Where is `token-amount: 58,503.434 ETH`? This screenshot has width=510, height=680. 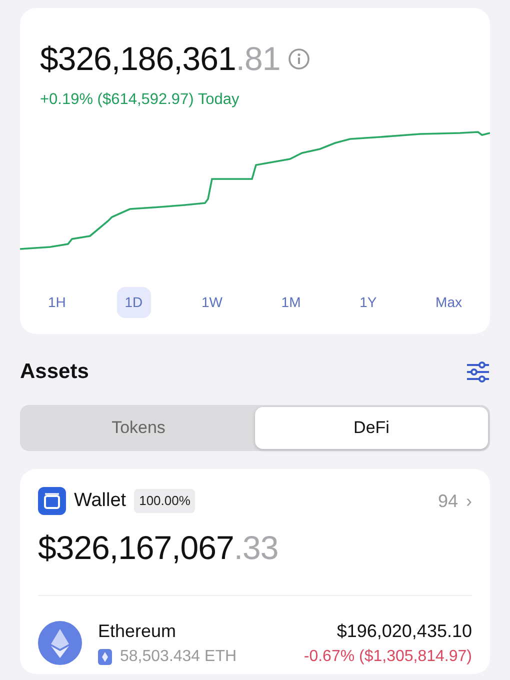
token-amount: 58,503.434 ETH is located at coordinates (178, 656).